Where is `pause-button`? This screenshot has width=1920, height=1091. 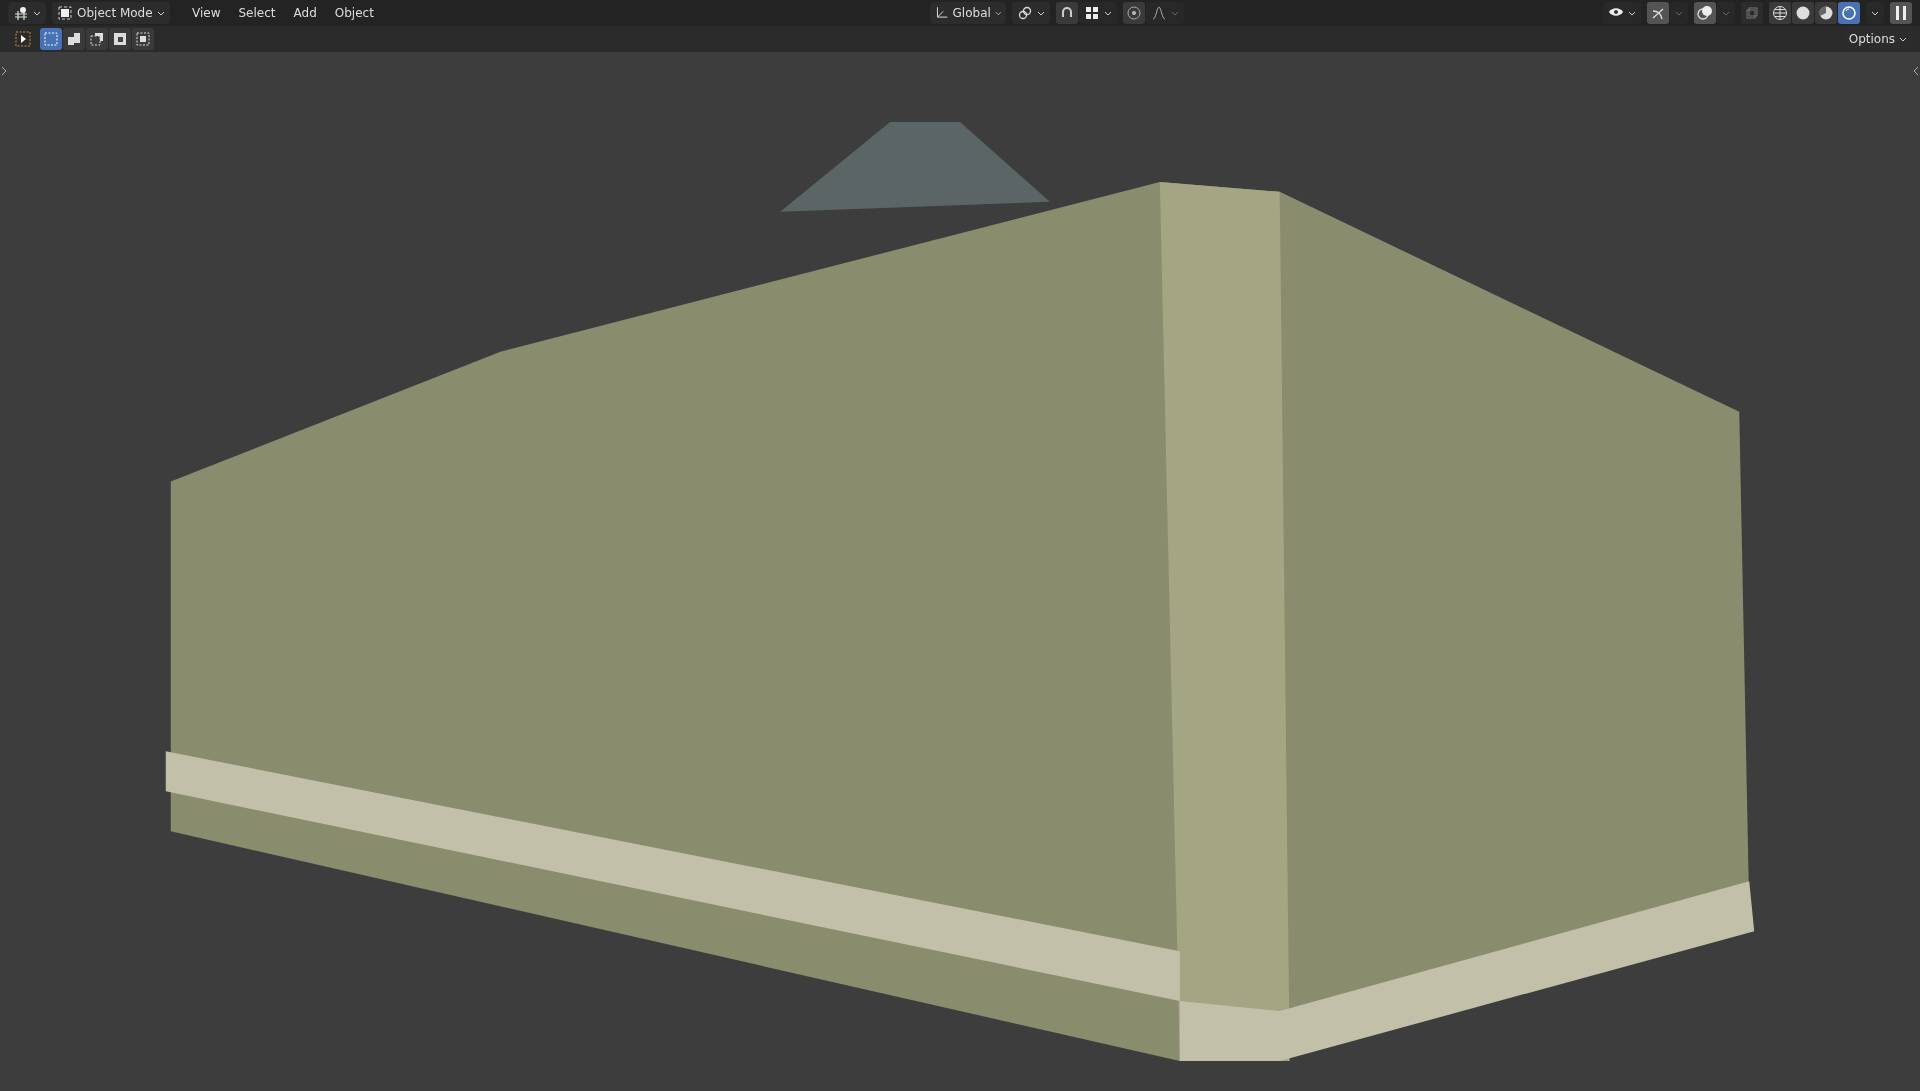 pause-button is located at coordinates (1901, 13).